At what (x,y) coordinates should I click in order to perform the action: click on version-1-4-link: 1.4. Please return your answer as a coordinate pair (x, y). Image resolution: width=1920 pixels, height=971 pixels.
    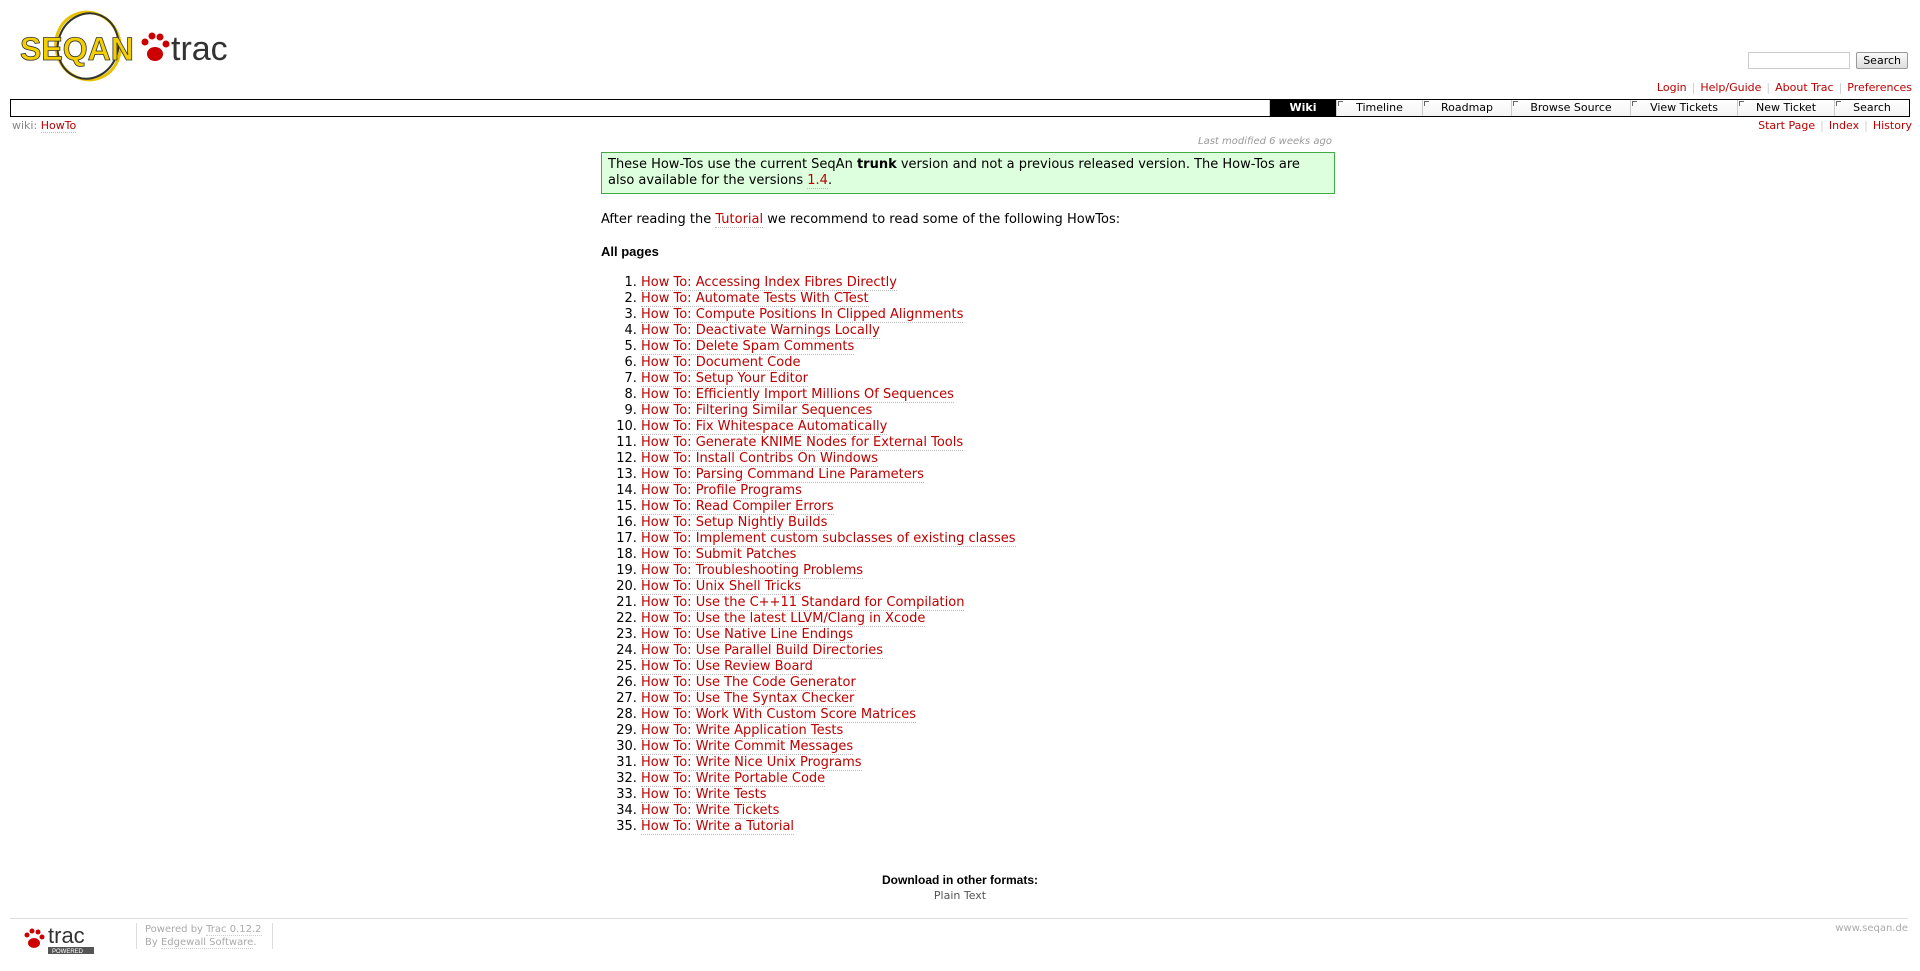
    Looking at the image, I should click on (817, 181).